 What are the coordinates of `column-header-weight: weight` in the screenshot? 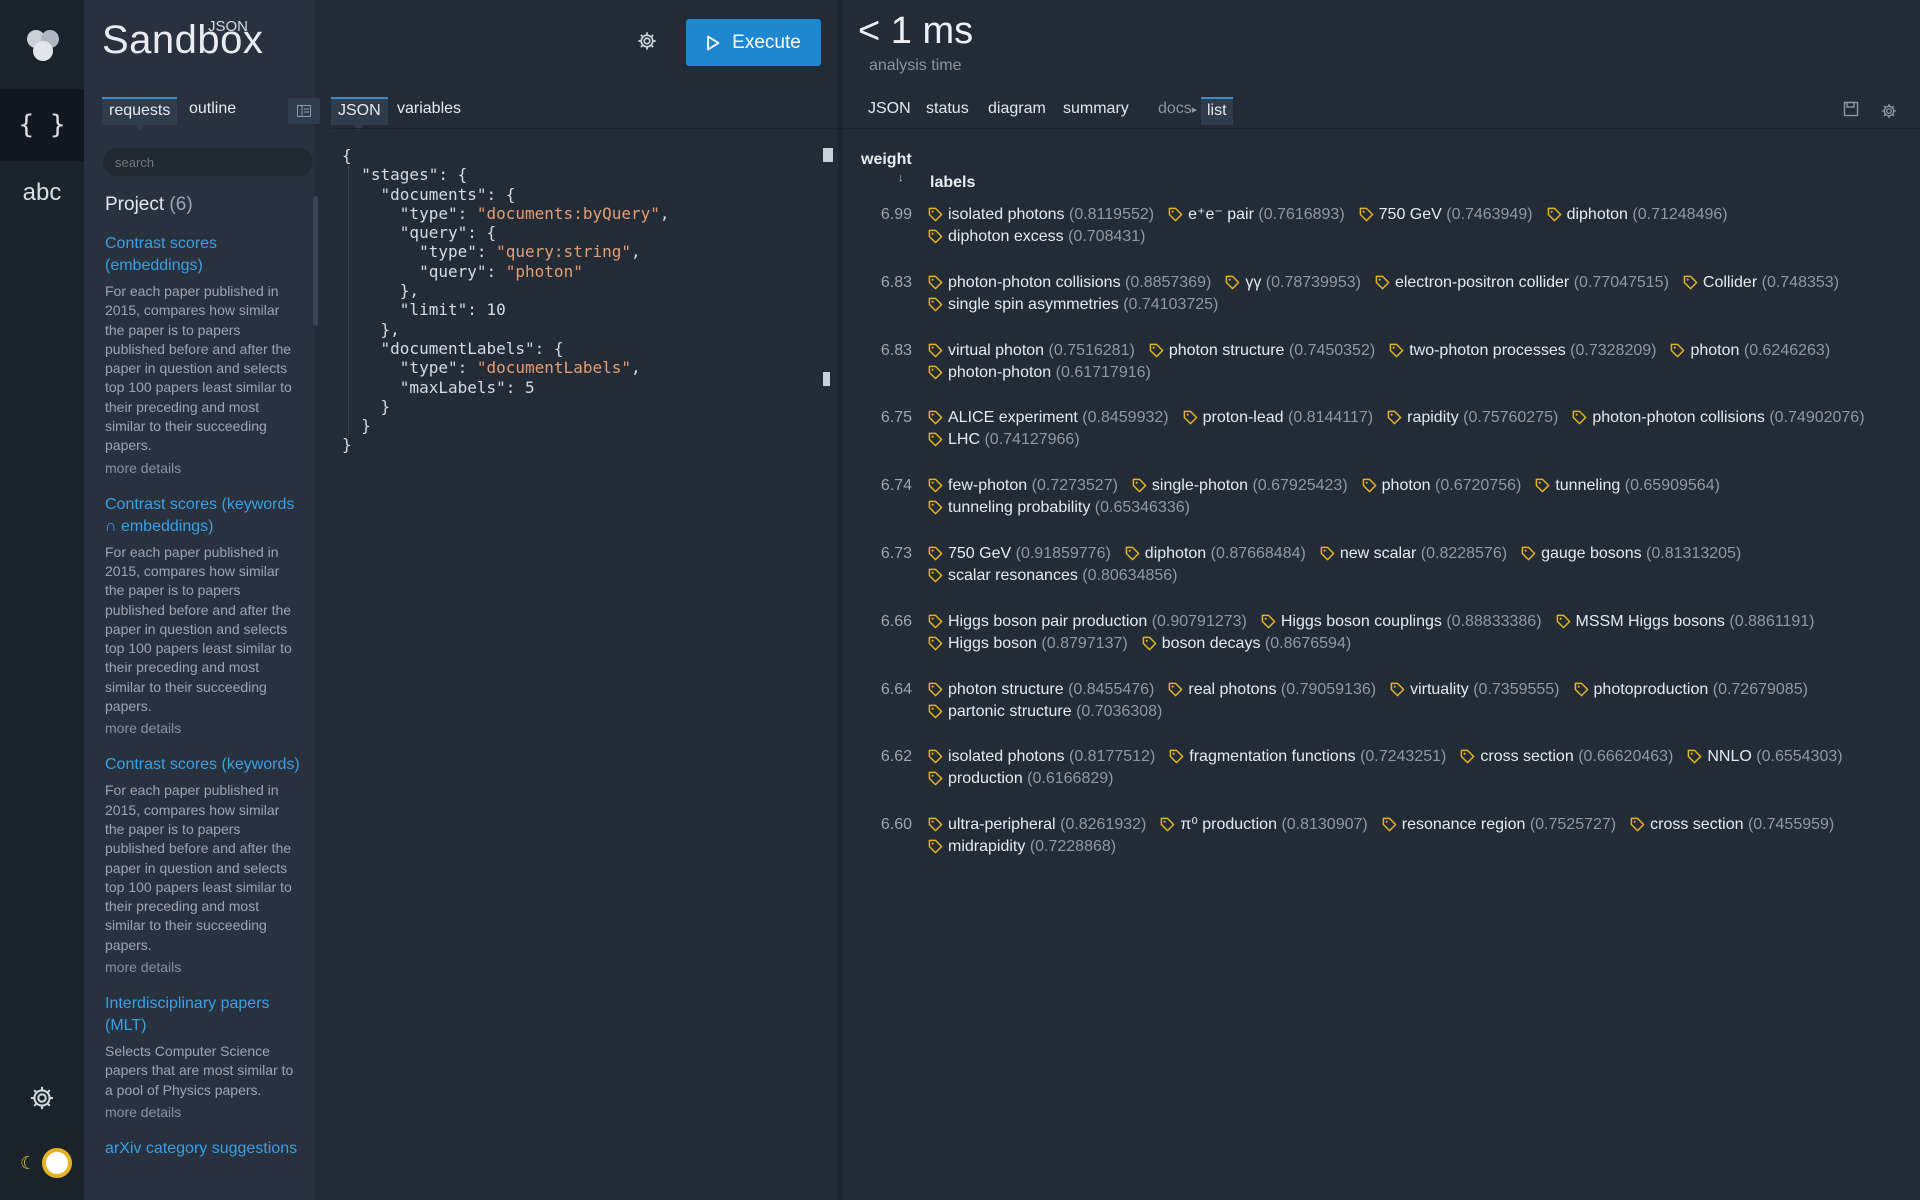 It's located at (886, 160).